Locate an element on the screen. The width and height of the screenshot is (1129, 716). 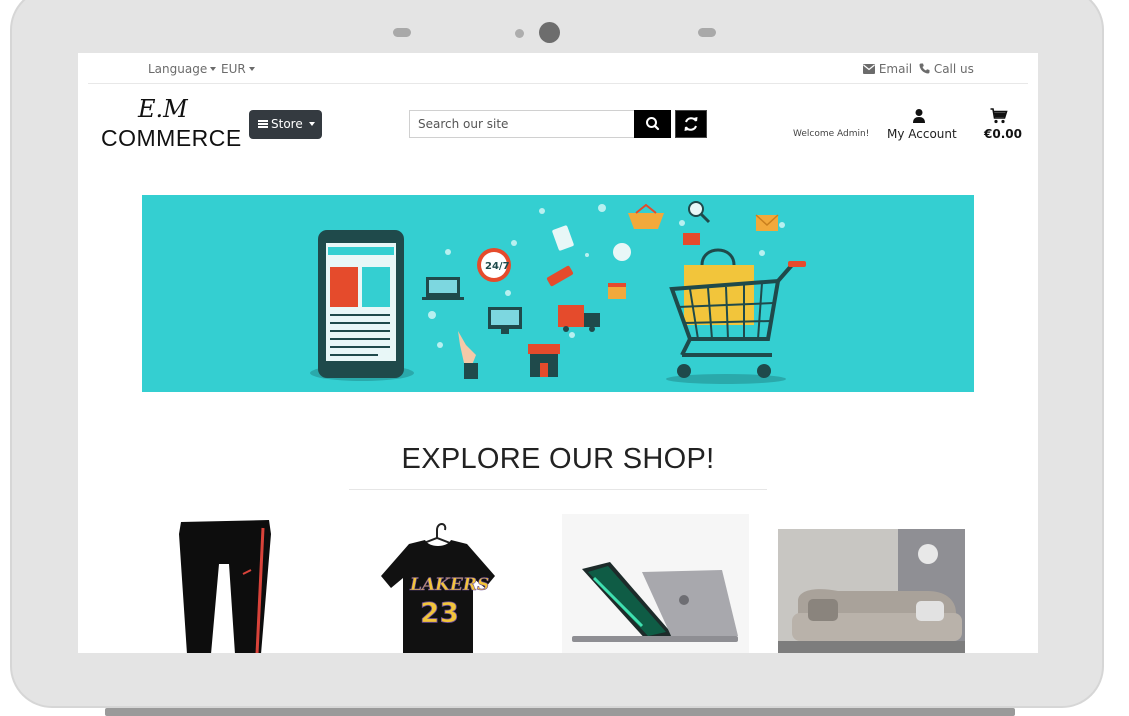
menu-icon is located at coordinates (263, 123).